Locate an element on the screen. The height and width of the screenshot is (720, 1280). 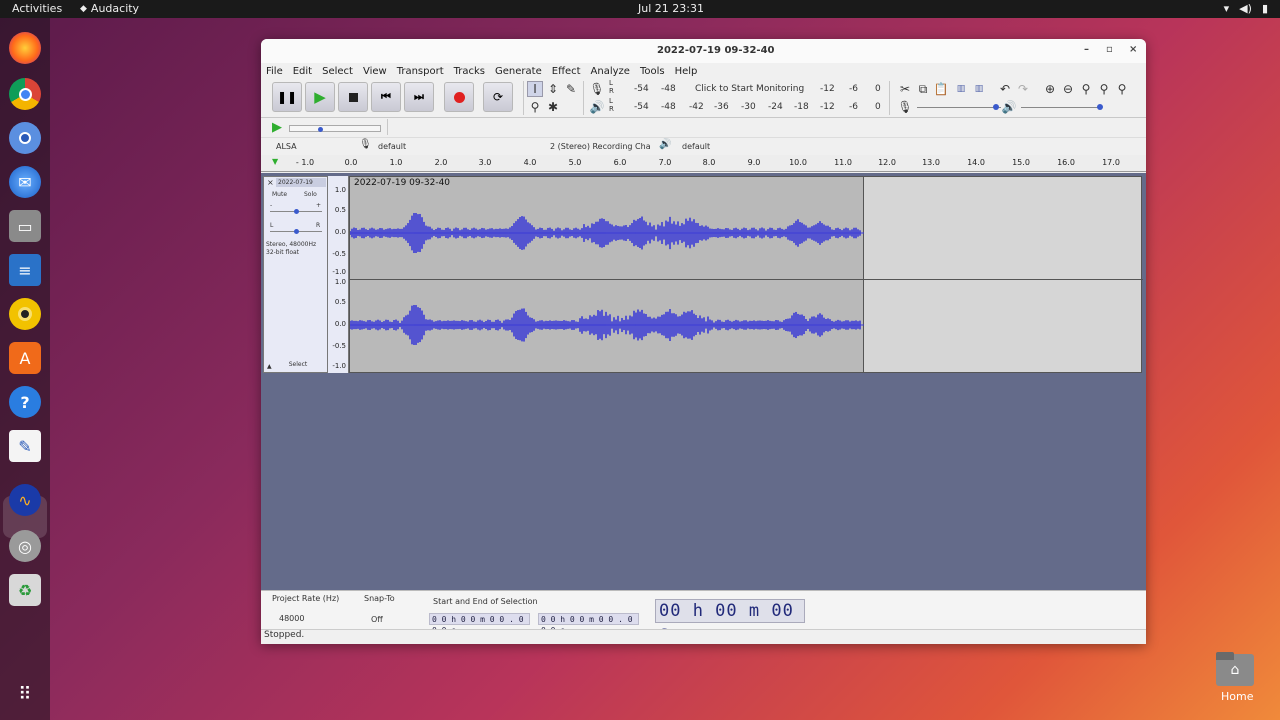
skip-start-button: ⏮ is located at coordinates (386, 97).